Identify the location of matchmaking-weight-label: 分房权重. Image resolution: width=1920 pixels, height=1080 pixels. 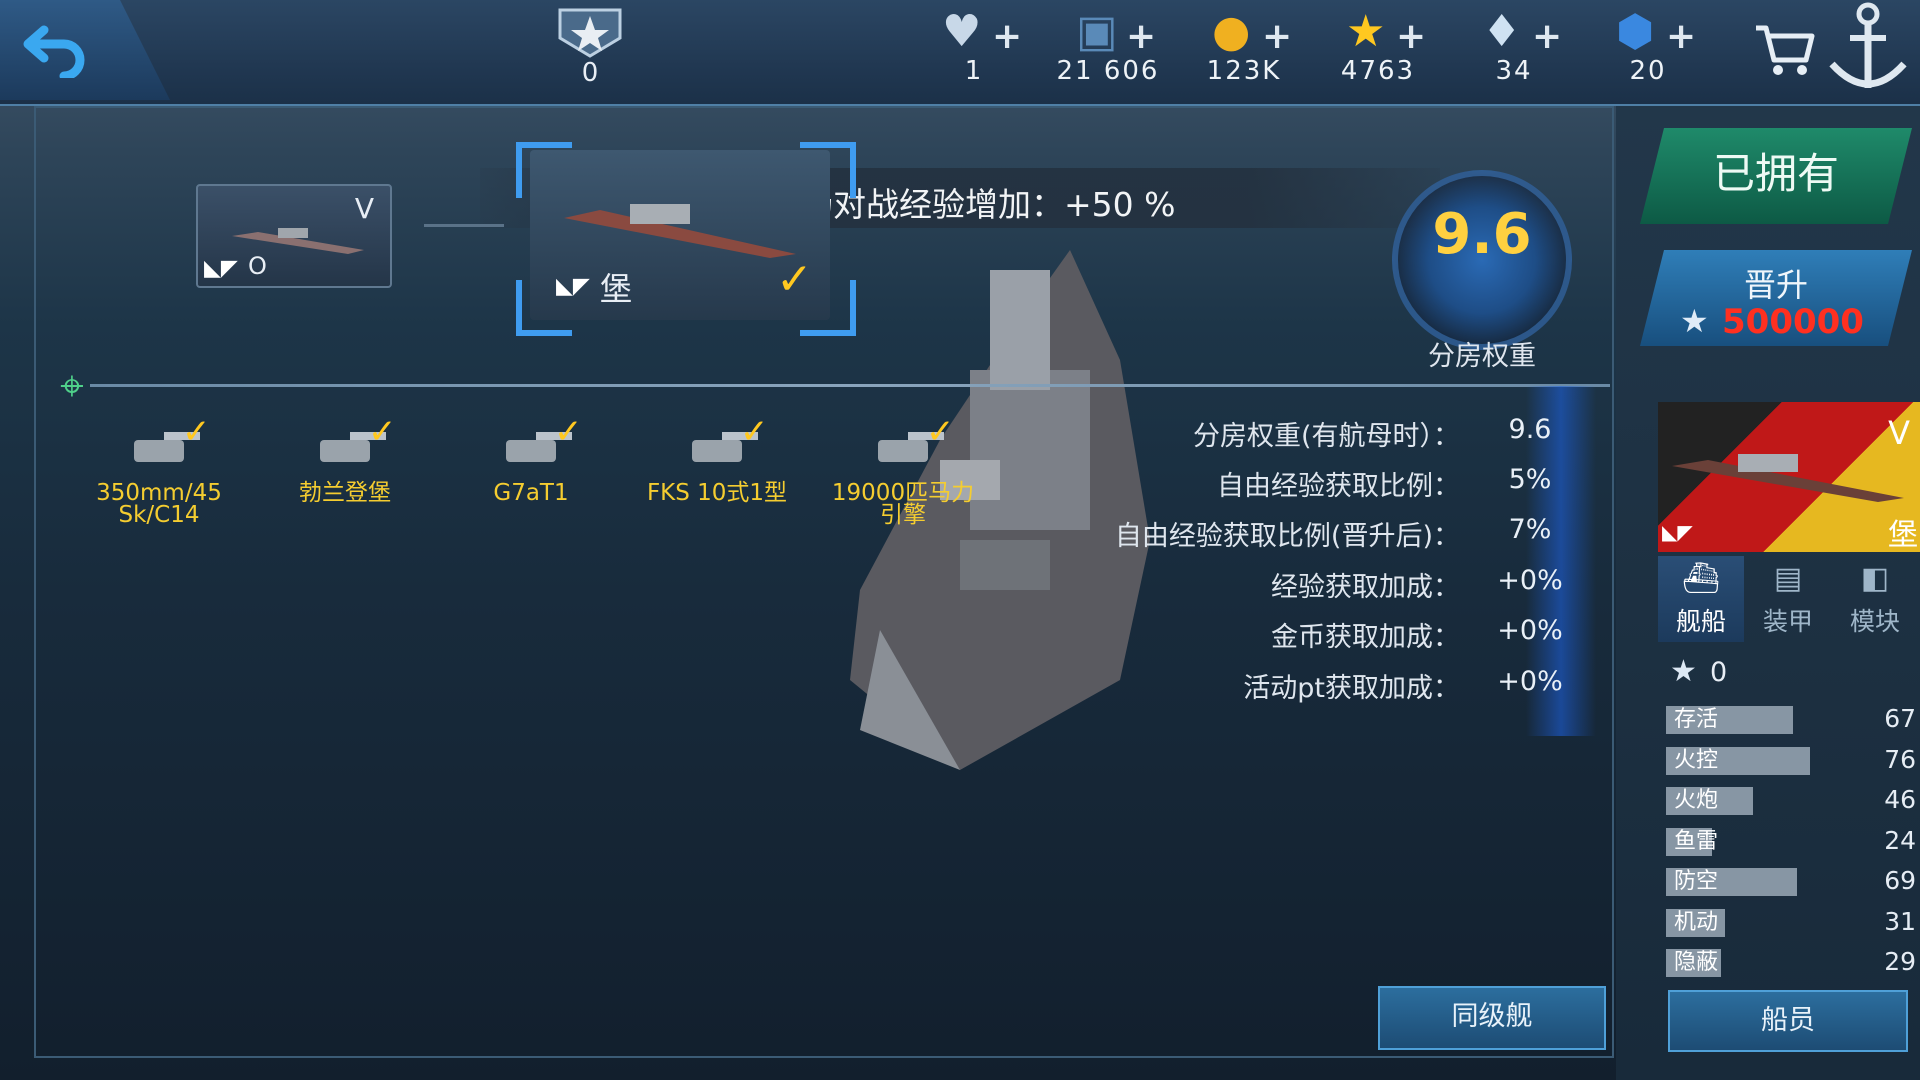
(1482, 356).